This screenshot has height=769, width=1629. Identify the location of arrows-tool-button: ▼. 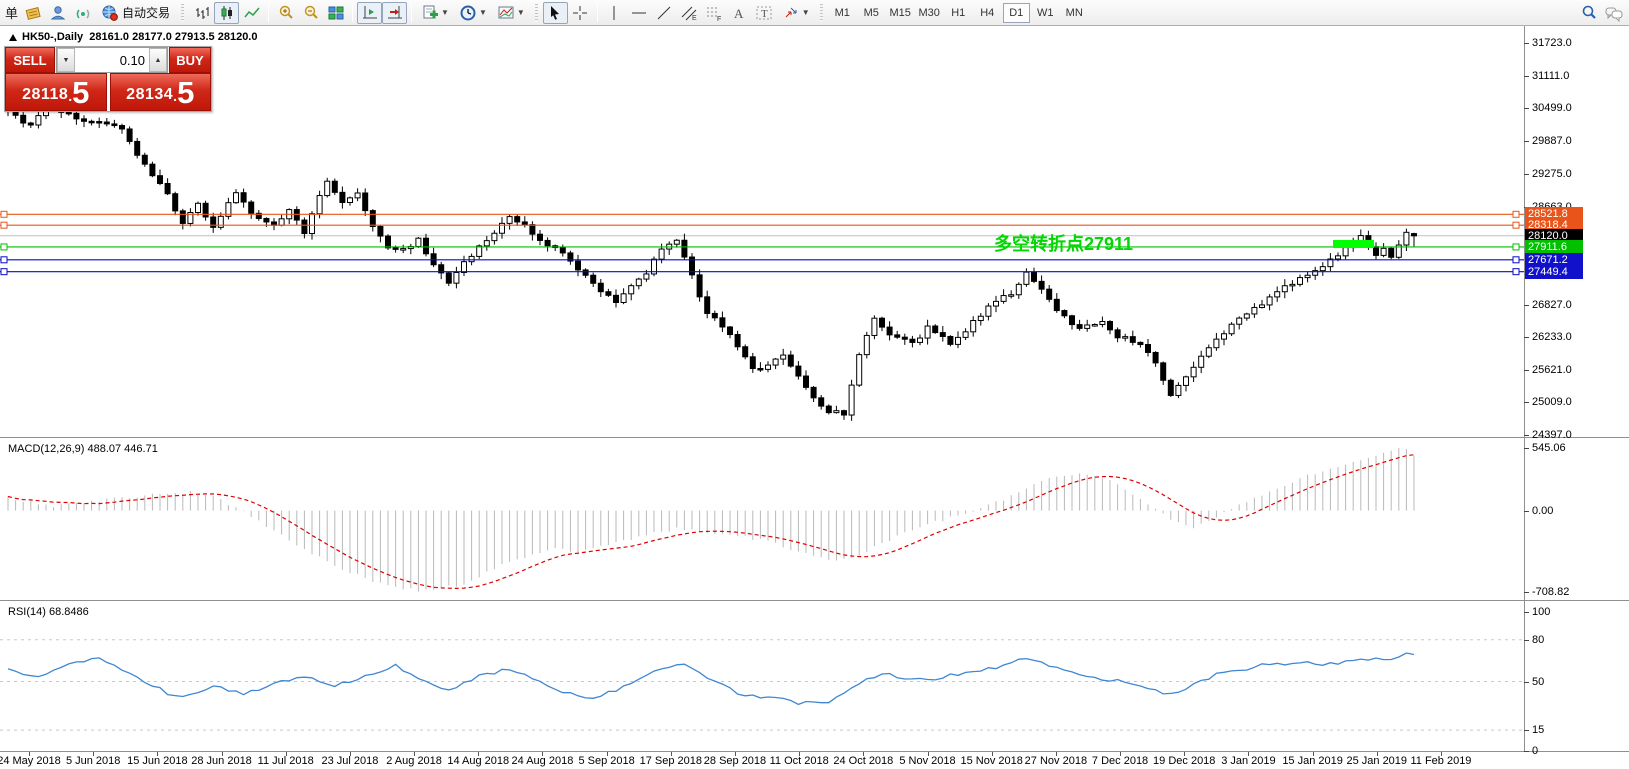
(796, 13).